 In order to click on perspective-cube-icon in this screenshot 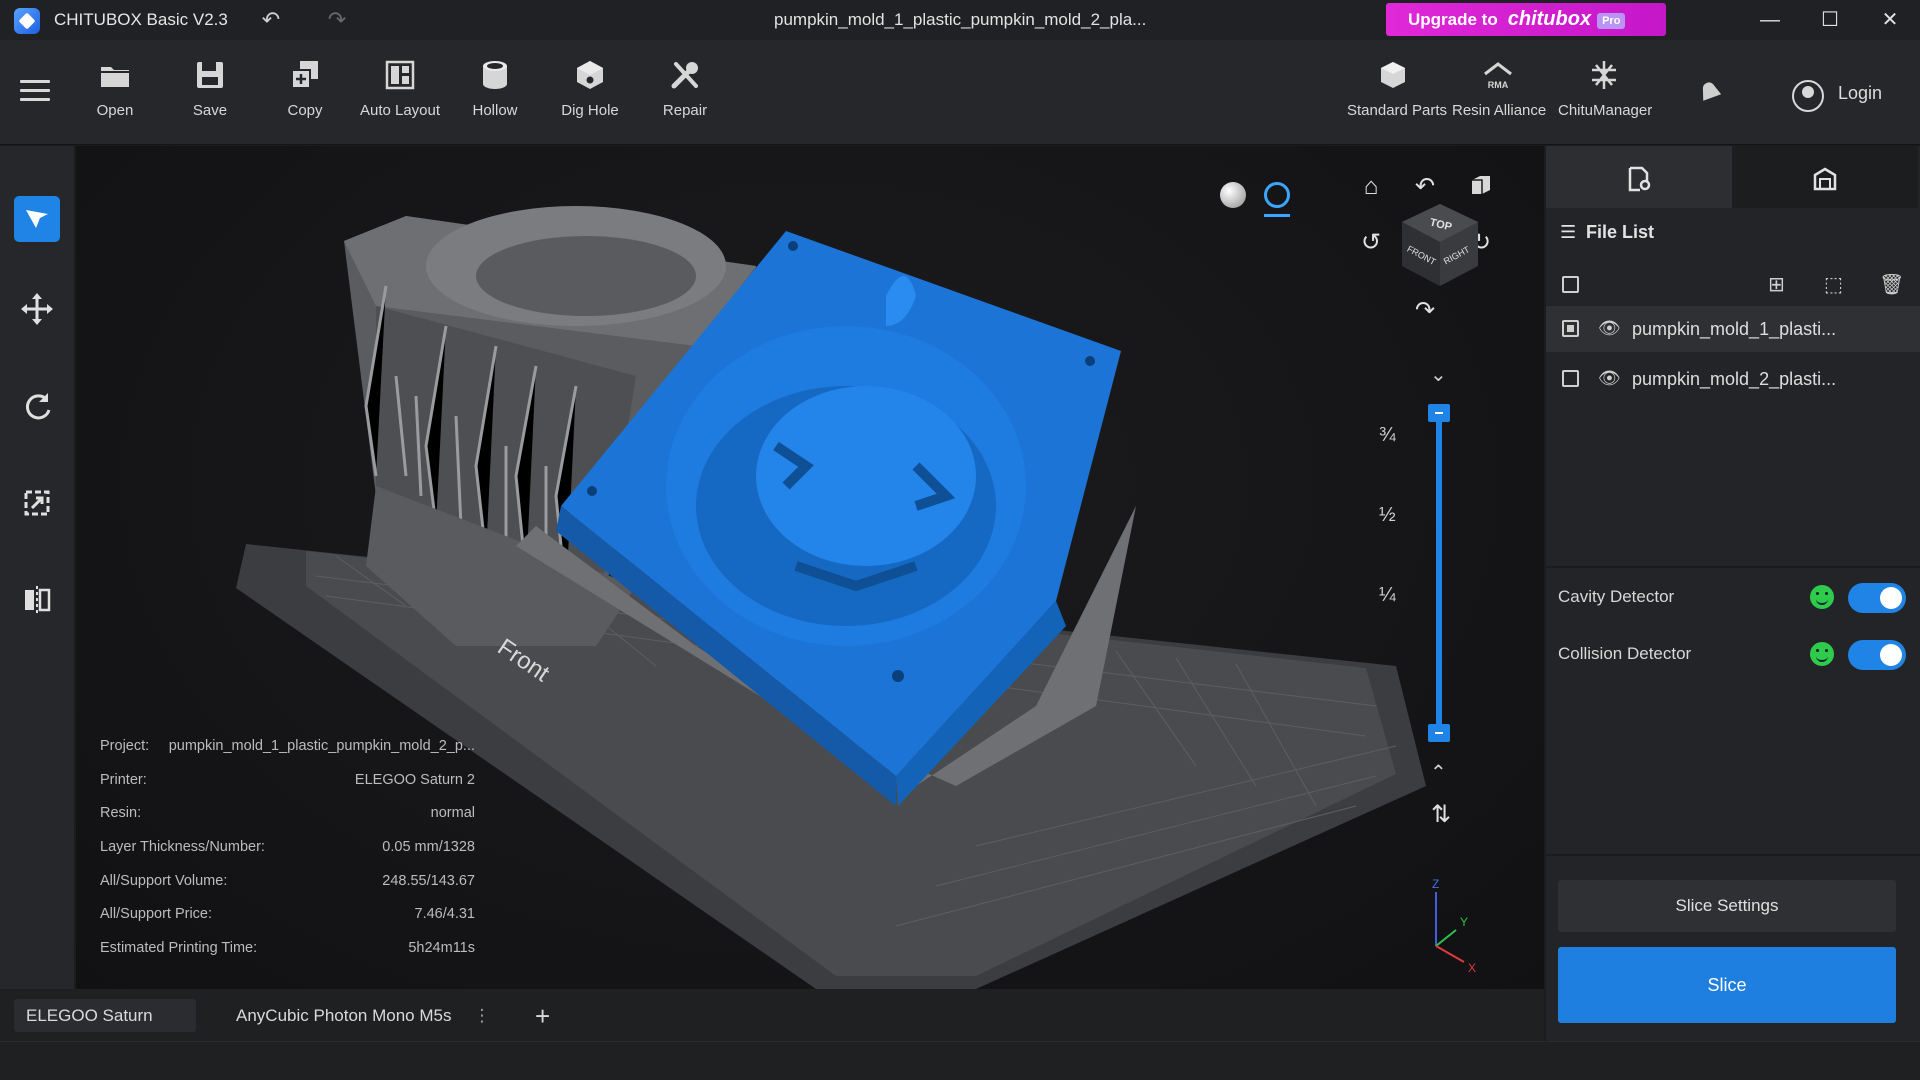, I will do `click(1481, 187)`.